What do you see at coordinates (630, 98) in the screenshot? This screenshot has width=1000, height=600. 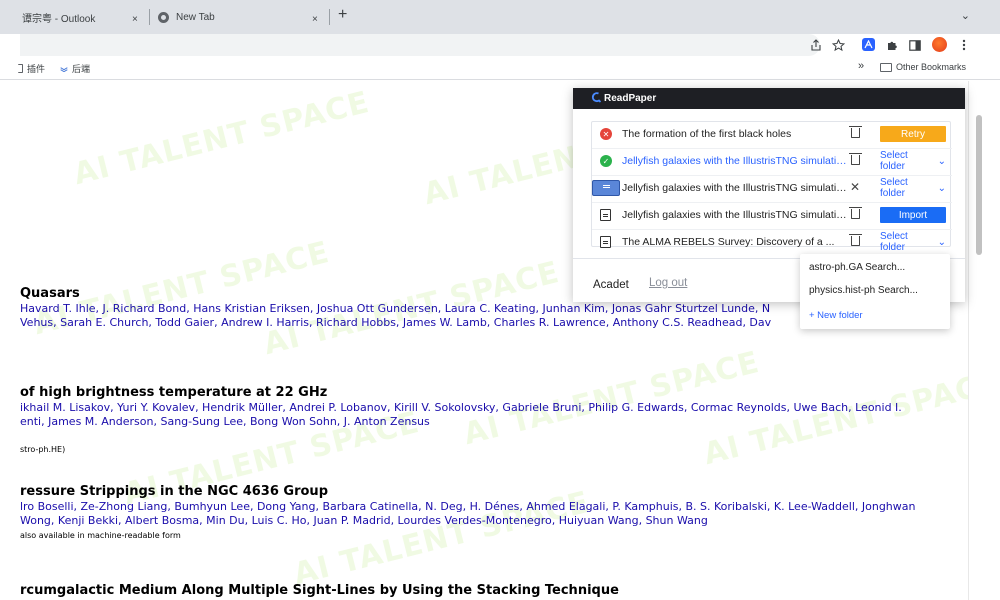 I see `readpaper-title: ReadPaper` at bounding box center [630, 98].